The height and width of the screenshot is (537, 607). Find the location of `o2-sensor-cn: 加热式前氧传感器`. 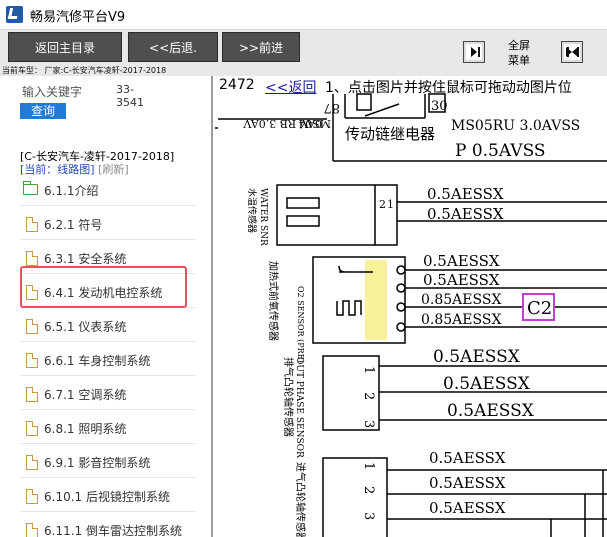

o2-sensor-cn: 加热式前氧传感器 is located at coordinates (273, 301).